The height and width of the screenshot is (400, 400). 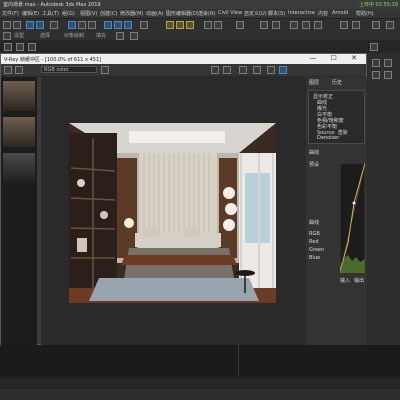 What do you see at coordinates (20, 47) in the screenshot?
I see `layer-icon` at bounding box center [20, 47].